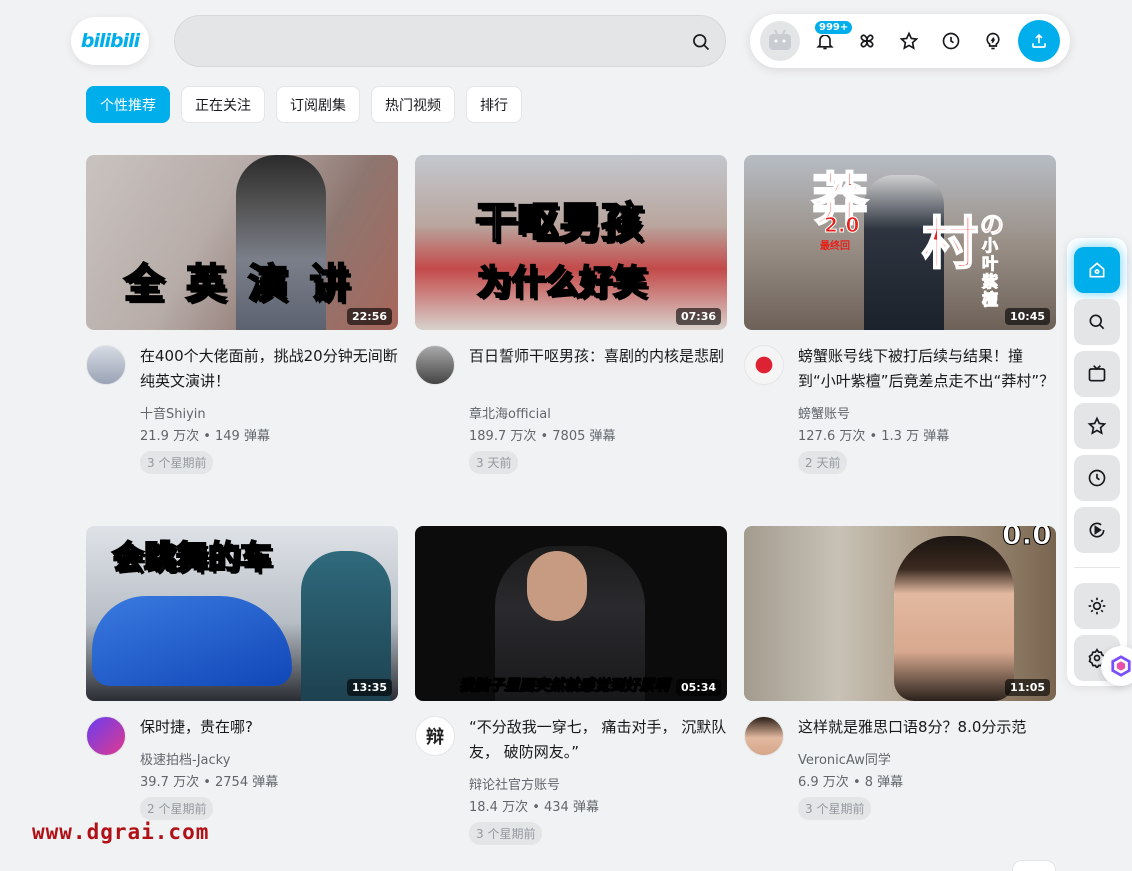 This screenshot has width=1132, height=871. I want to click on dynamic-button, so click(867, 41).